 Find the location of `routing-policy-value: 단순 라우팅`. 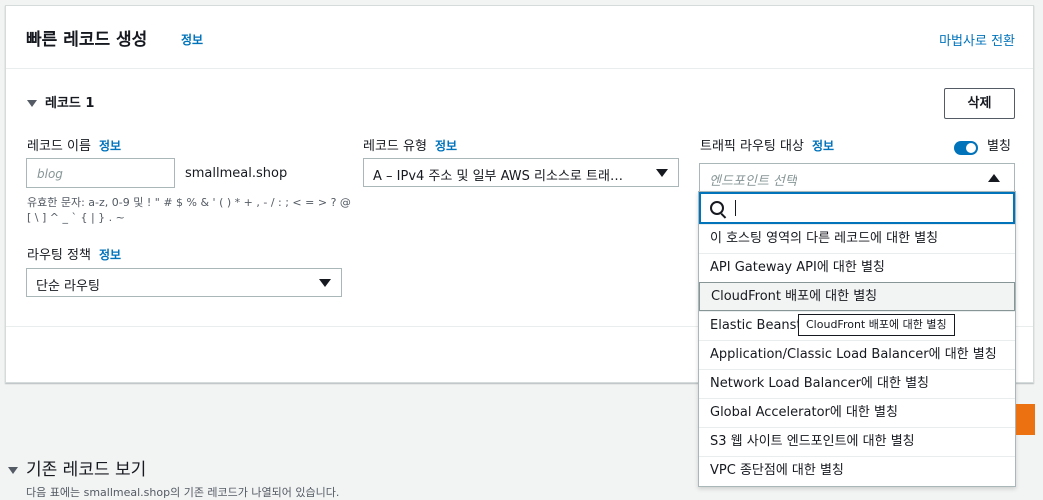

routing-policy-value: 단순 라우팅 is located at coordinates (68, 286).